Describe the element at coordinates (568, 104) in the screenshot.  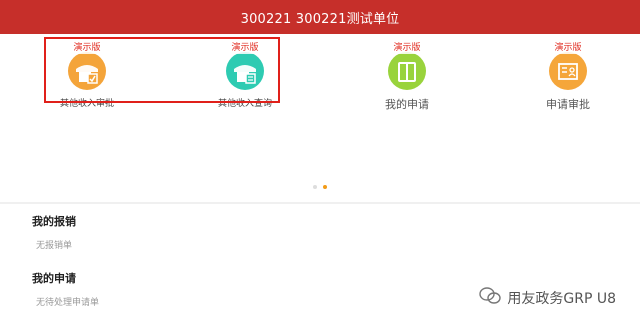
I see `app-label: 申请审批` at that location.